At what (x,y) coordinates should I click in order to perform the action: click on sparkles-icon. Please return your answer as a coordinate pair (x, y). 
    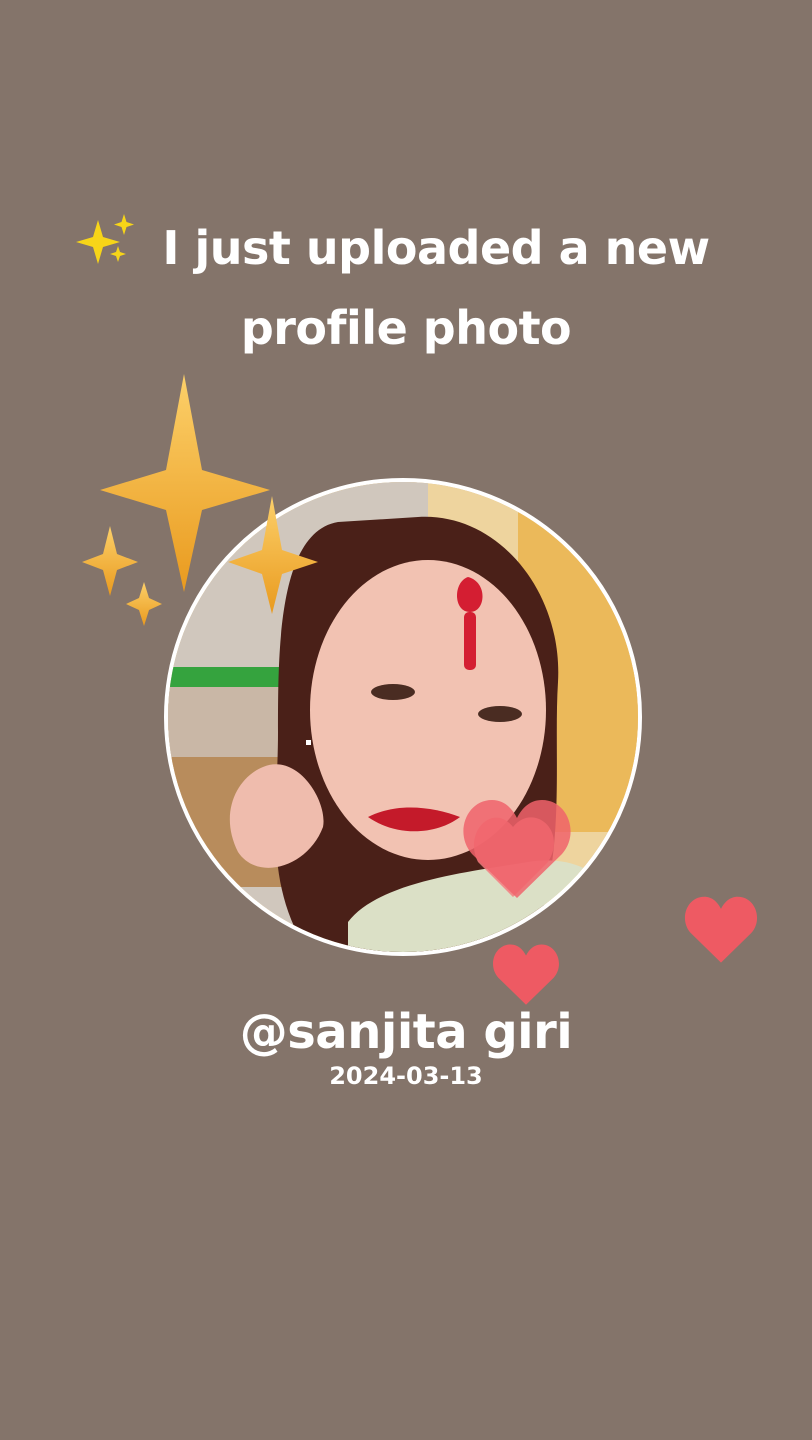
    Looking at the image, I should click on (105, 239).